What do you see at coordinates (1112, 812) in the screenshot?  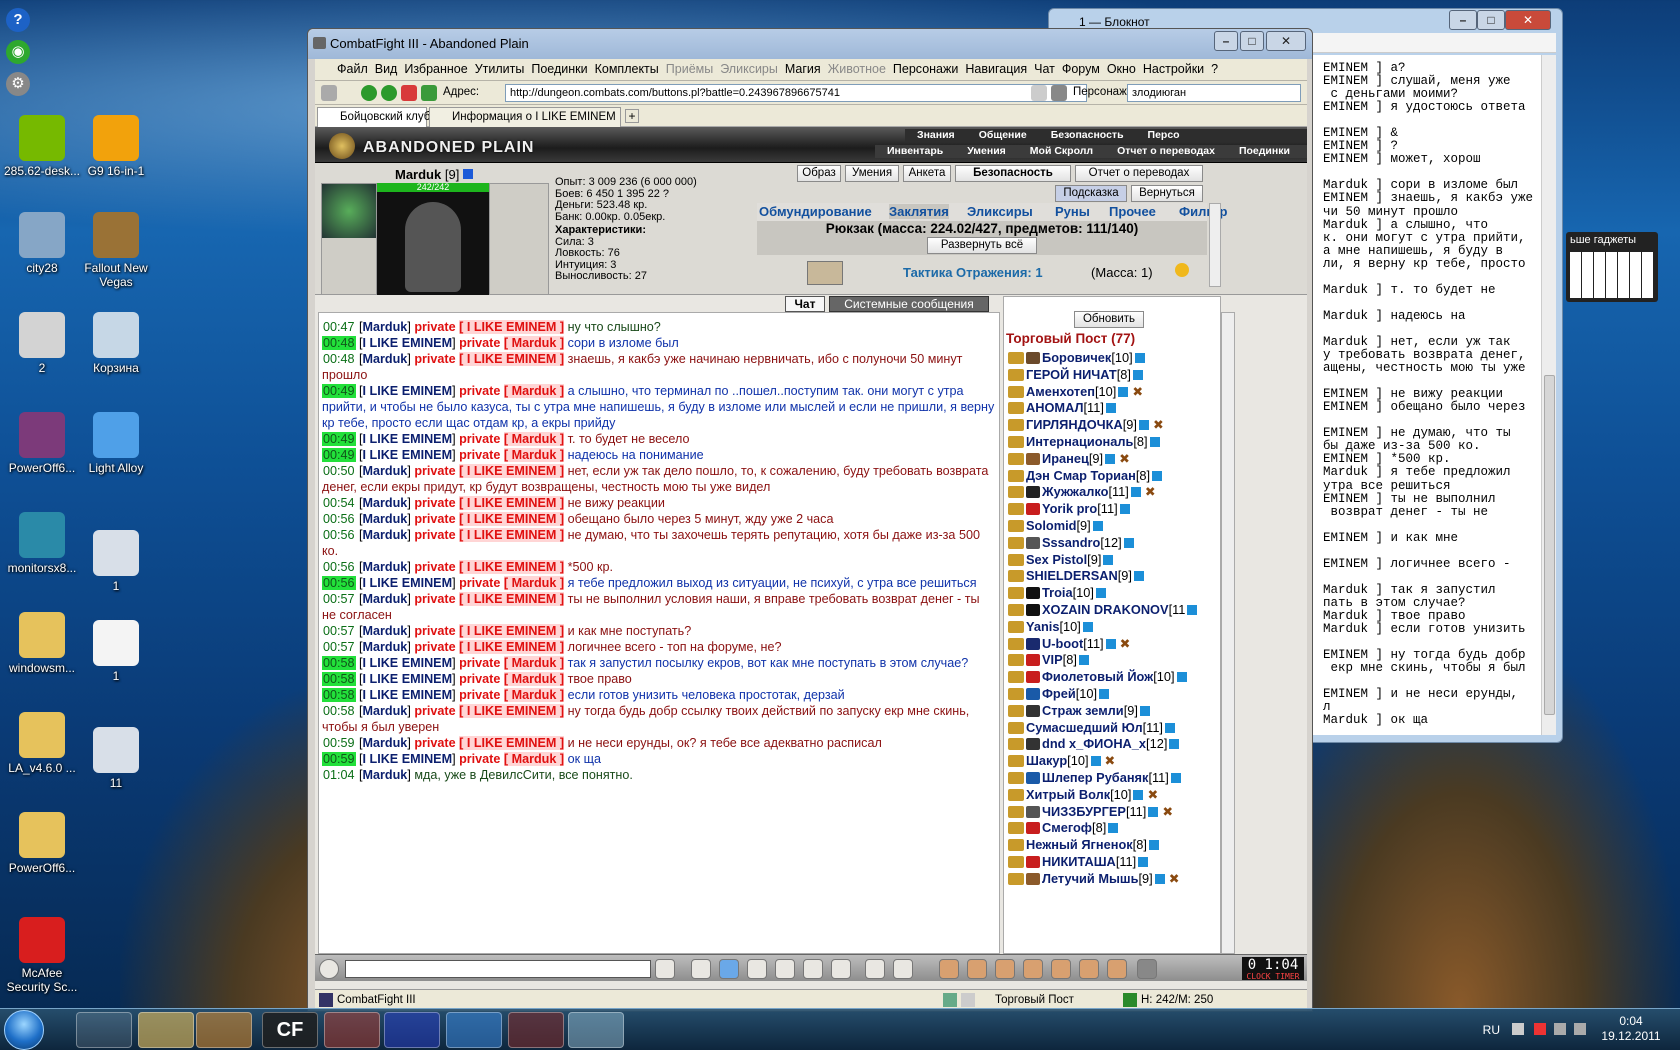 I see `user-row: ЧИЗЗБУРГЕР[11] ✖` at bounding box center [1112, 812].